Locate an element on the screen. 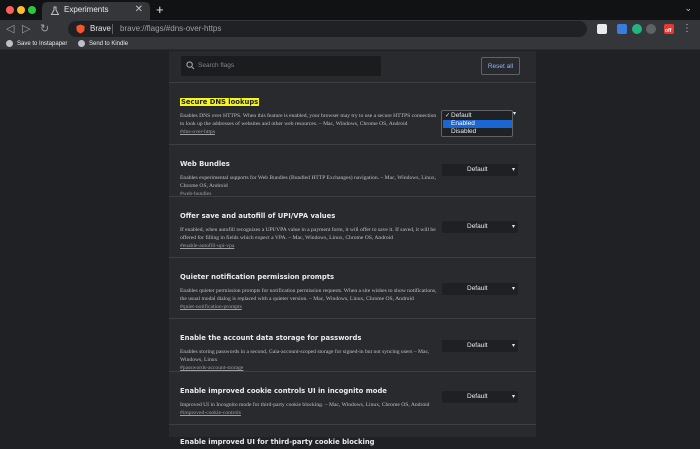 This screenshot has width=700, height=449. flag-options-menu: ✓ Default Enabled Disabled is located at coordinates (477, 123).